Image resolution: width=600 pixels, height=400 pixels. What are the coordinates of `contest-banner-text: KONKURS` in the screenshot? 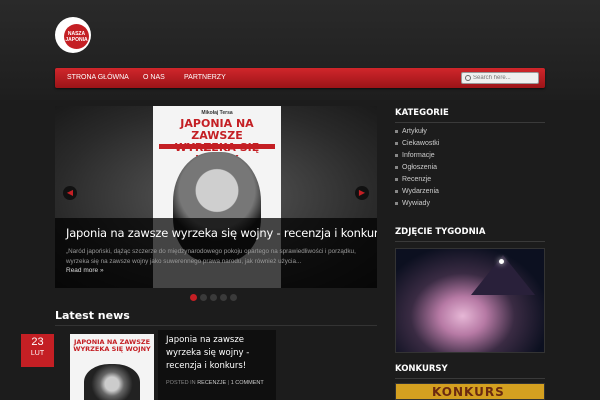 It's located at (468, 392).